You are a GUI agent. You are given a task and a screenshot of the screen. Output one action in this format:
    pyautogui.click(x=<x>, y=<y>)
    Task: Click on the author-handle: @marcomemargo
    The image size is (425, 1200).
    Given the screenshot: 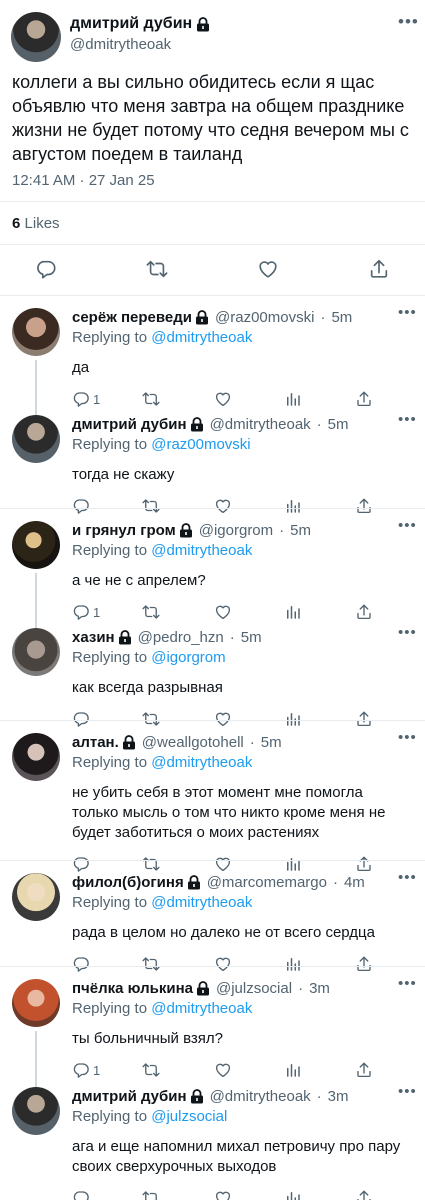 What is the action you would take?
    pyautogui.click(x=267, y=882)
    